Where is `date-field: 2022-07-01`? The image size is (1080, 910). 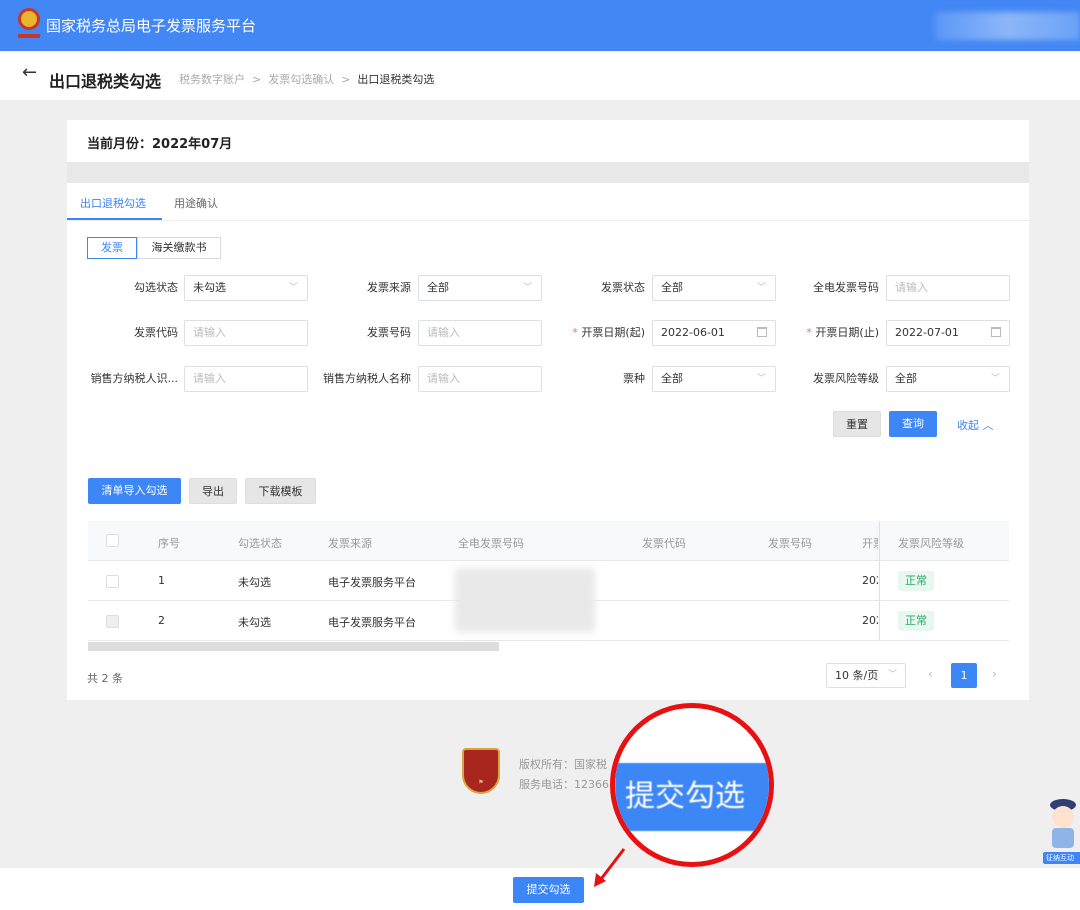
date-field: 2022-07-01 is located at coordinates (948, 333).